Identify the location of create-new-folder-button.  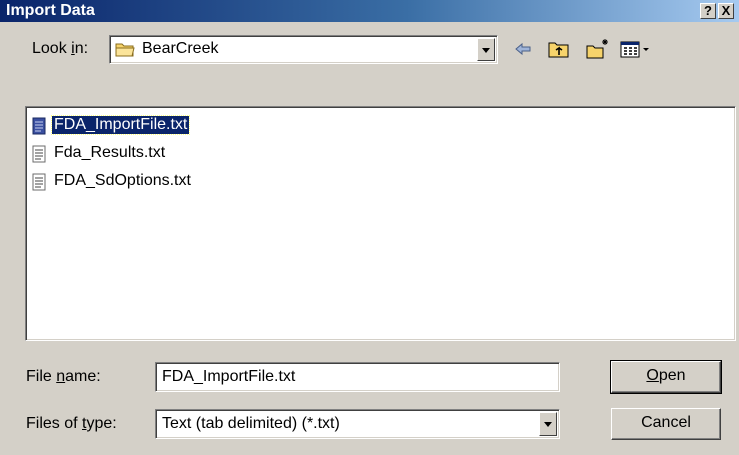
(597, 49).